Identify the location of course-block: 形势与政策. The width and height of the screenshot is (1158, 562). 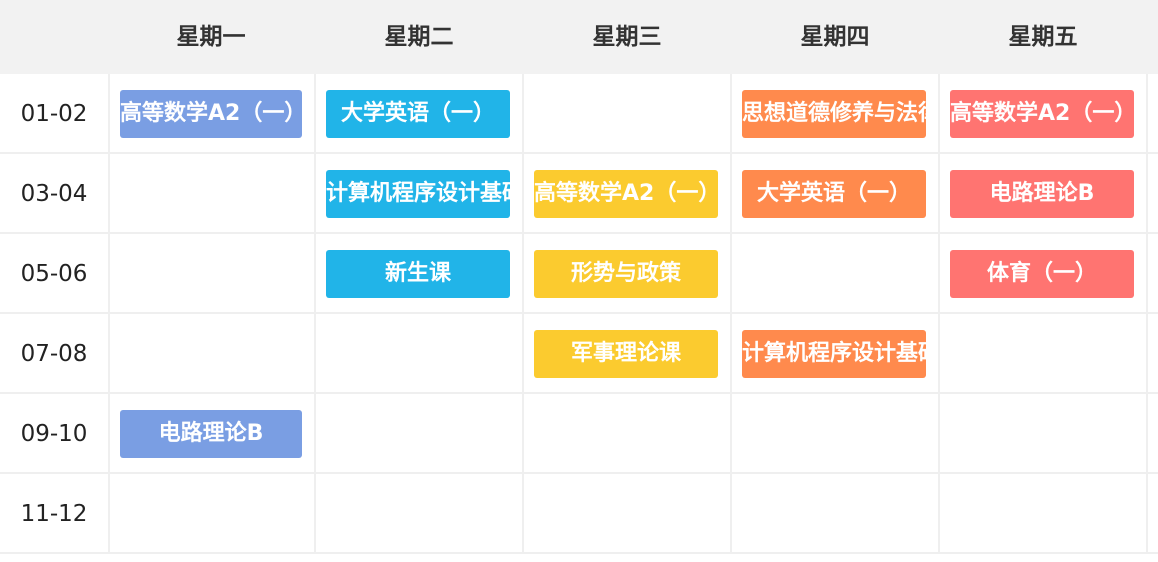
(626, 274).